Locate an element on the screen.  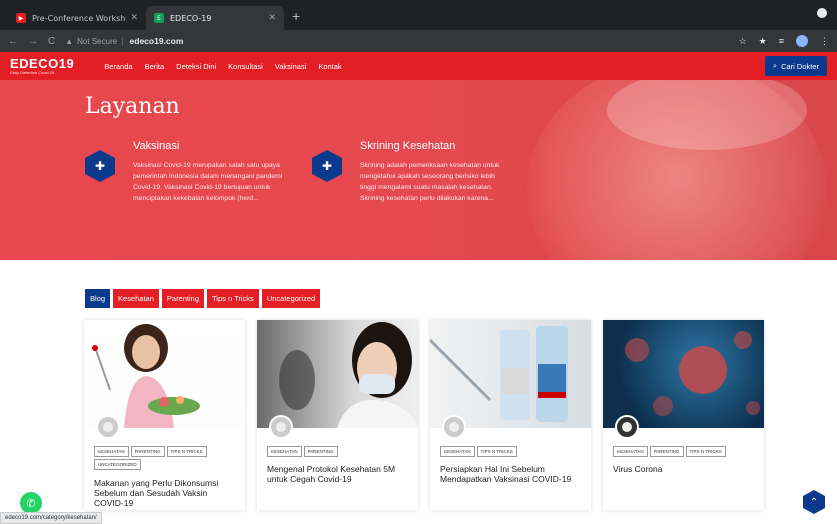
filter-kesehatan: Kesehatan is located at coordinates (136, 298).